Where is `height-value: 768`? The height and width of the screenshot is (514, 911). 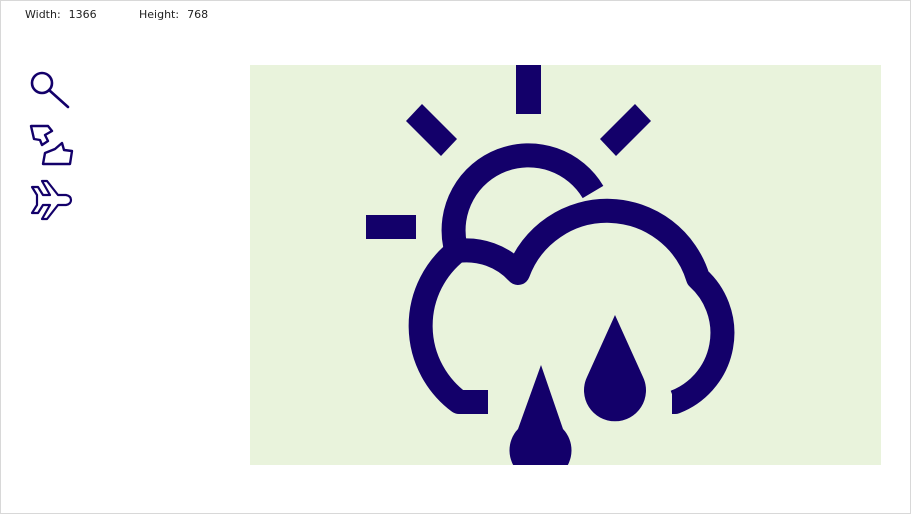
height-value: 768 is located at coordinates (198, 14).